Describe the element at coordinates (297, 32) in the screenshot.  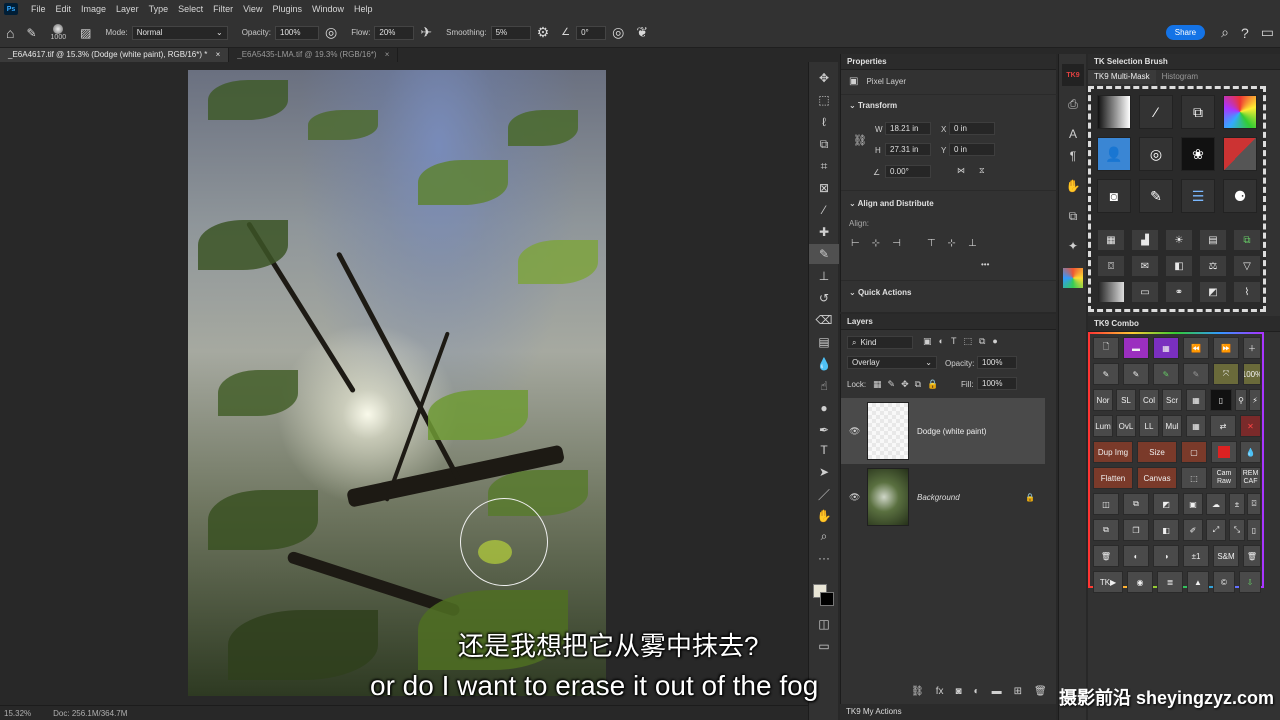
I see `opacity-input: 100%` at that location.